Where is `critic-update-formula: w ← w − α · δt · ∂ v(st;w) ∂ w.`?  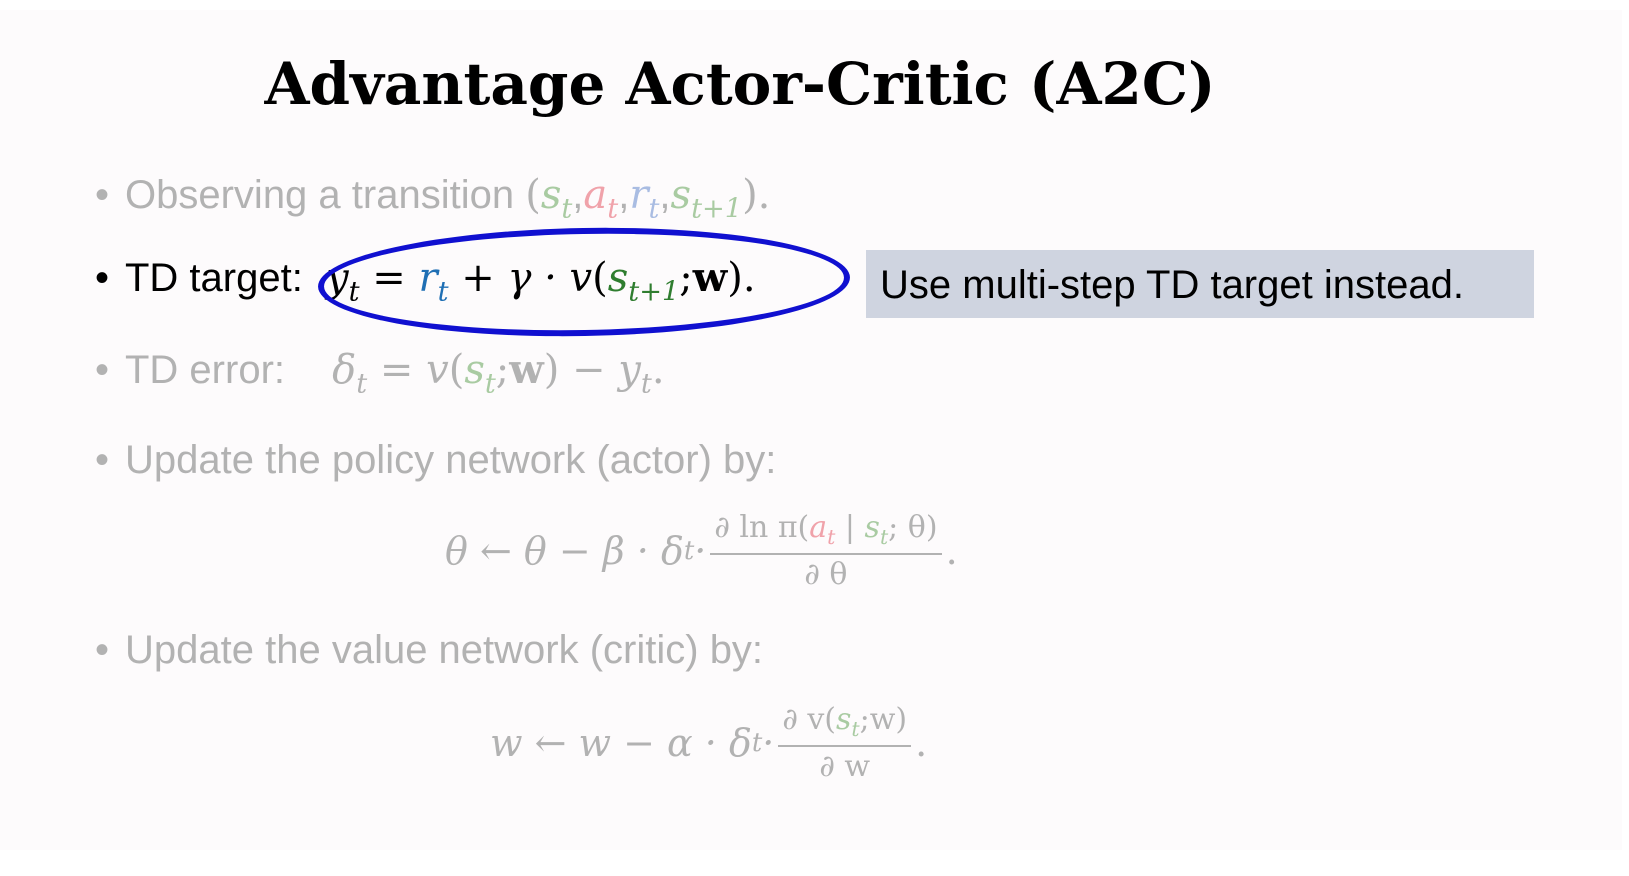
critic-update-formula: w ← w − α · δt · ∂ v(st;w) ∂ w. is located at coordinates (709, 743).